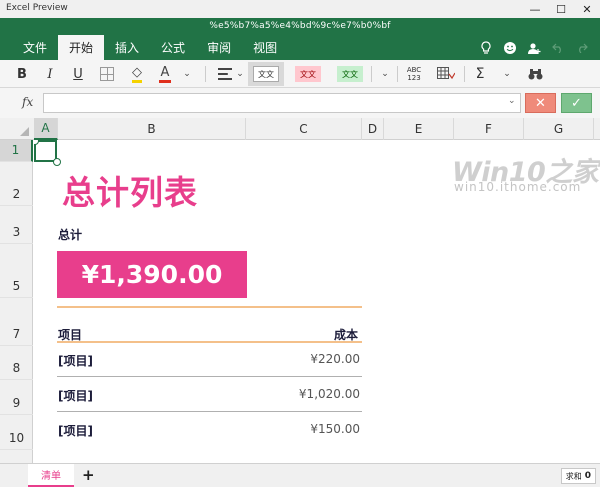  Describe the element at coordinates (587, 476) in the screenshot. I see `sum-value: 0` at that location.